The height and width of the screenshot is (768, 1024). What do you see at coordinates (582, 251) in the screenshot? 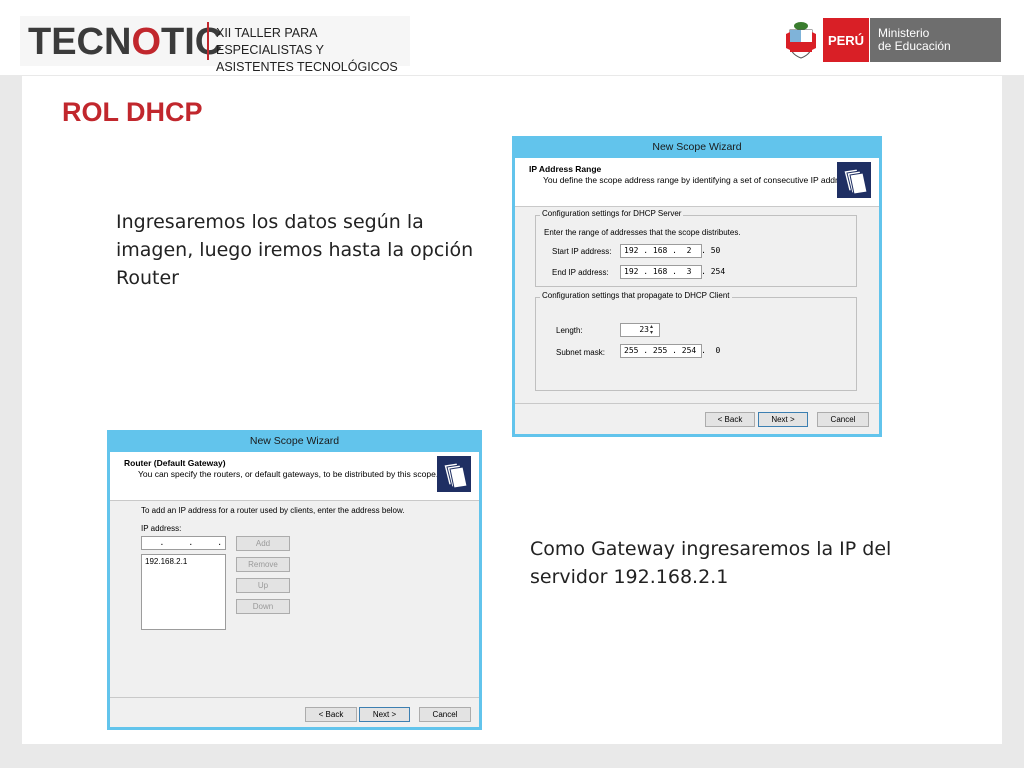
I see `start-ip-label: Start IP address:` at bounding box center [582, 251].